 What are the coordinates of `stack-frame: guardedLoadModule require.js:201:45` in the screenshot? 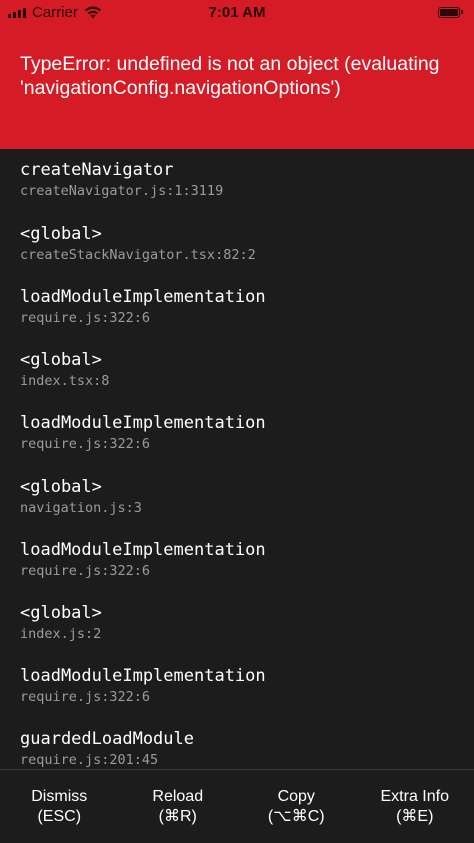 It's located at (240, 748).